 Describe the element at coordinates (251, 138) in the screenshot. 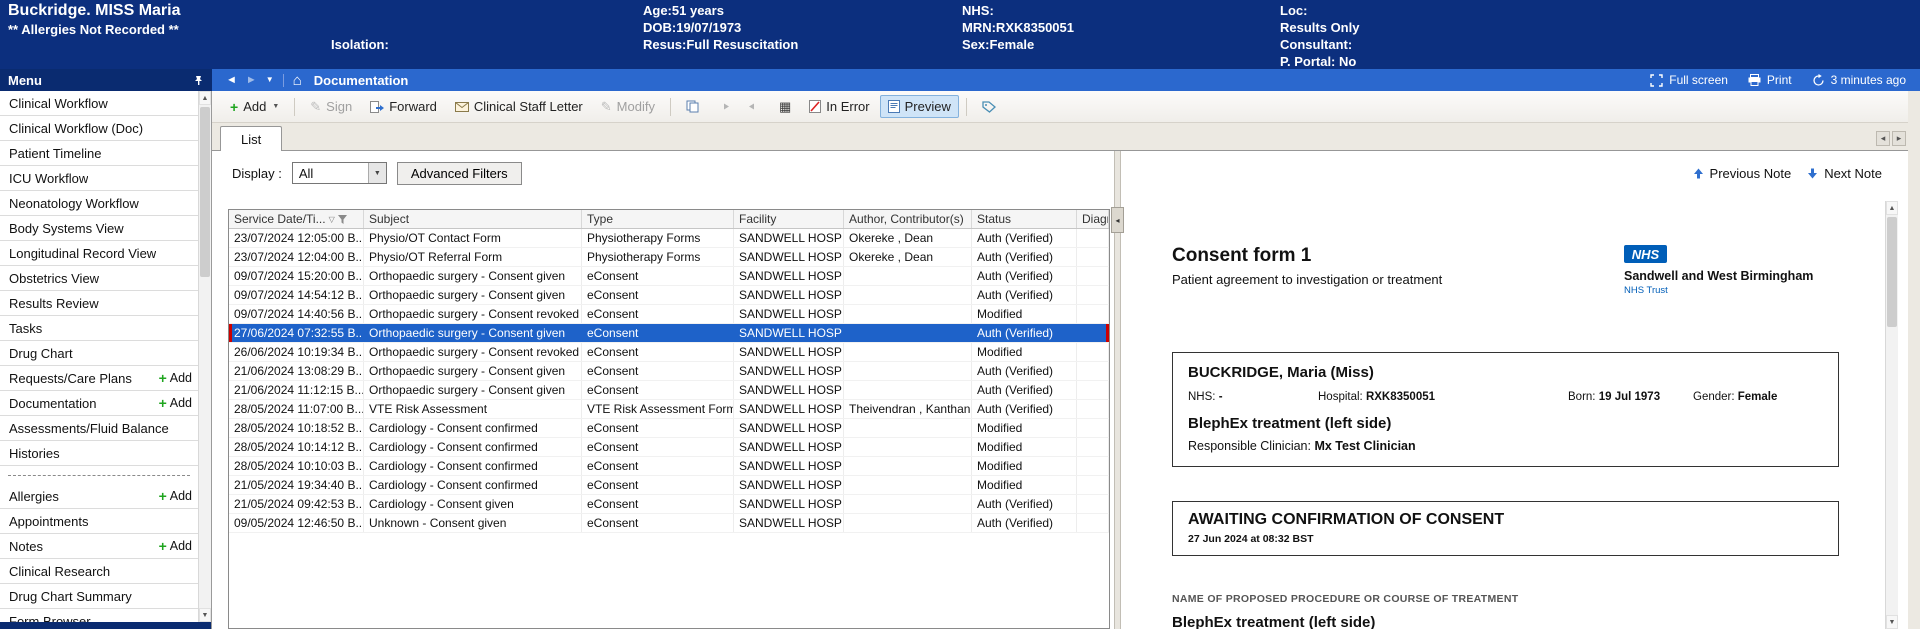

I see `tab-list: List` at that location.